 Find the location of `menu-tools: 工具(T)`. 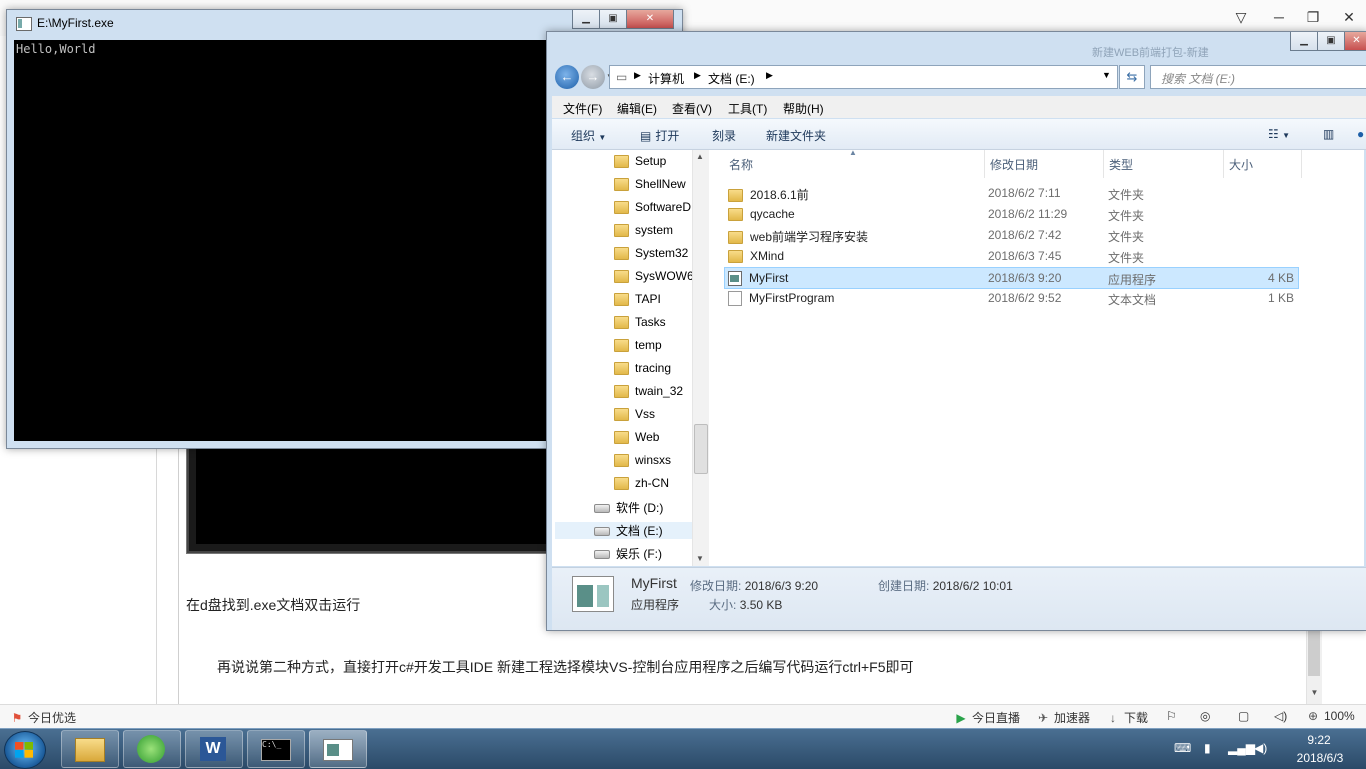

menu-tools: 工具(T) is located at coordinates (747, 108).